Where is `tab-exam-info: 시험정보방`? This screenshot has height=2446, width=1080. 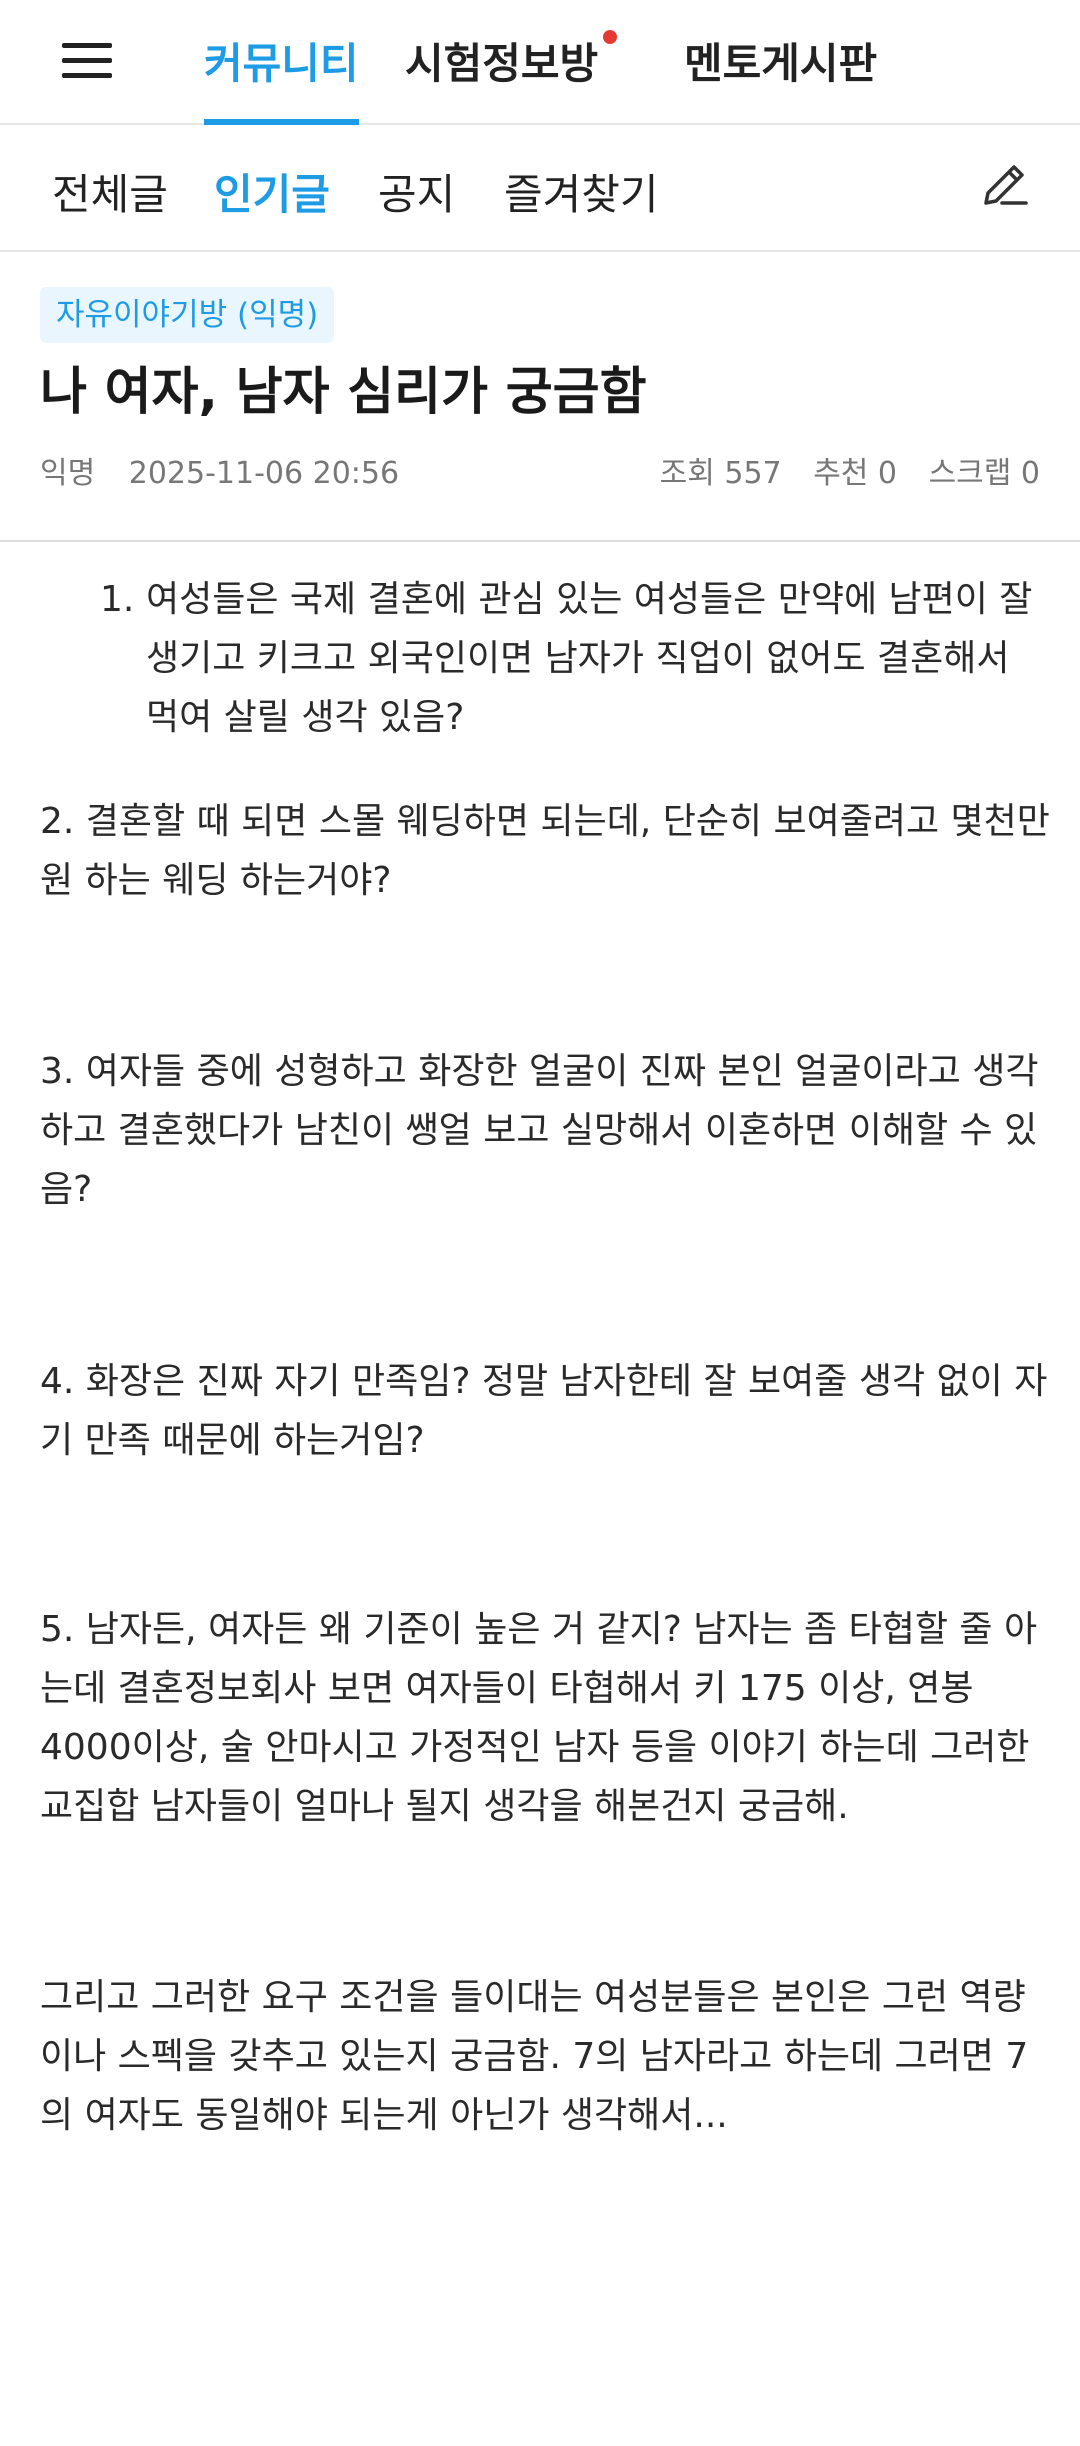 tab-exam-info: 시험정보방 is located at coordinates (501, 77).